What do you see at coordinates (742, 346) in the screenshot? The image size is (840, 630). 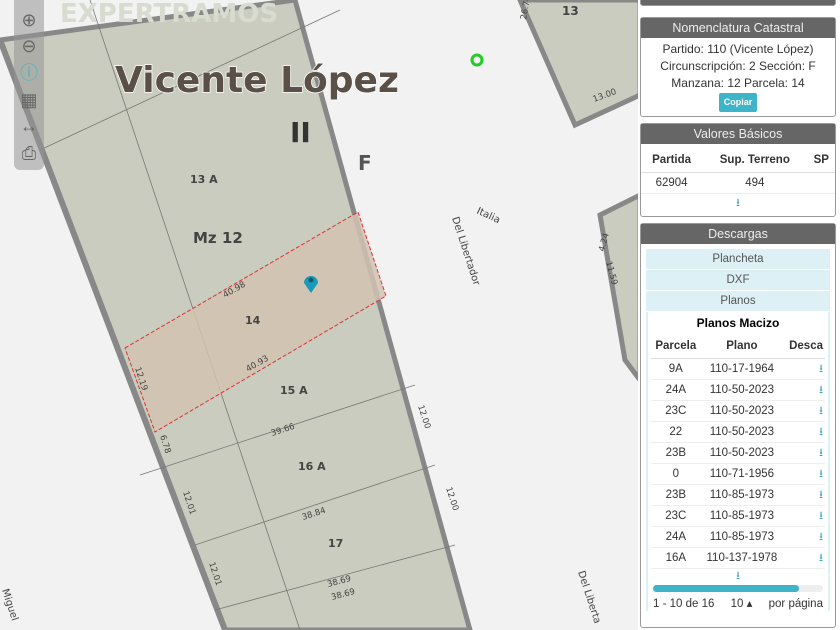 I see `col-header: Plano` at bounding box center [742, 346].